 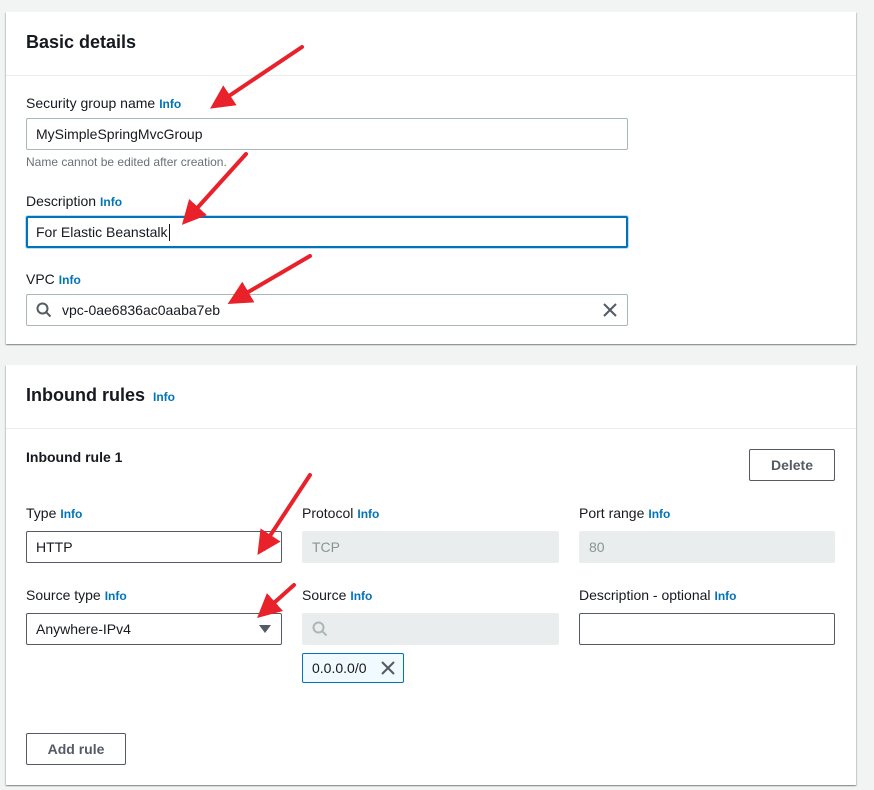 What do you see at coordinates (102, 232) in the screenshot?
I see `description-input-value: For Elastic Beanstalk` at bounding box center [102, 232].